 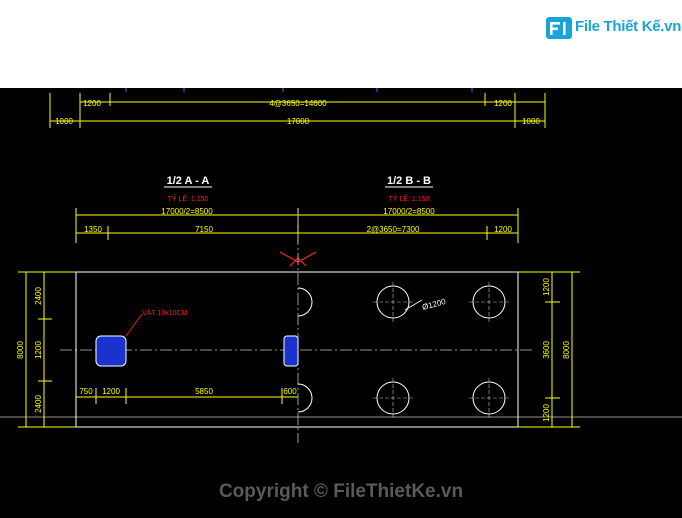 What do you see at coordinates (188, 181) in the screenshot?
I see `section-a-title: 1/2 A - A` at bounding box center [188, 181].